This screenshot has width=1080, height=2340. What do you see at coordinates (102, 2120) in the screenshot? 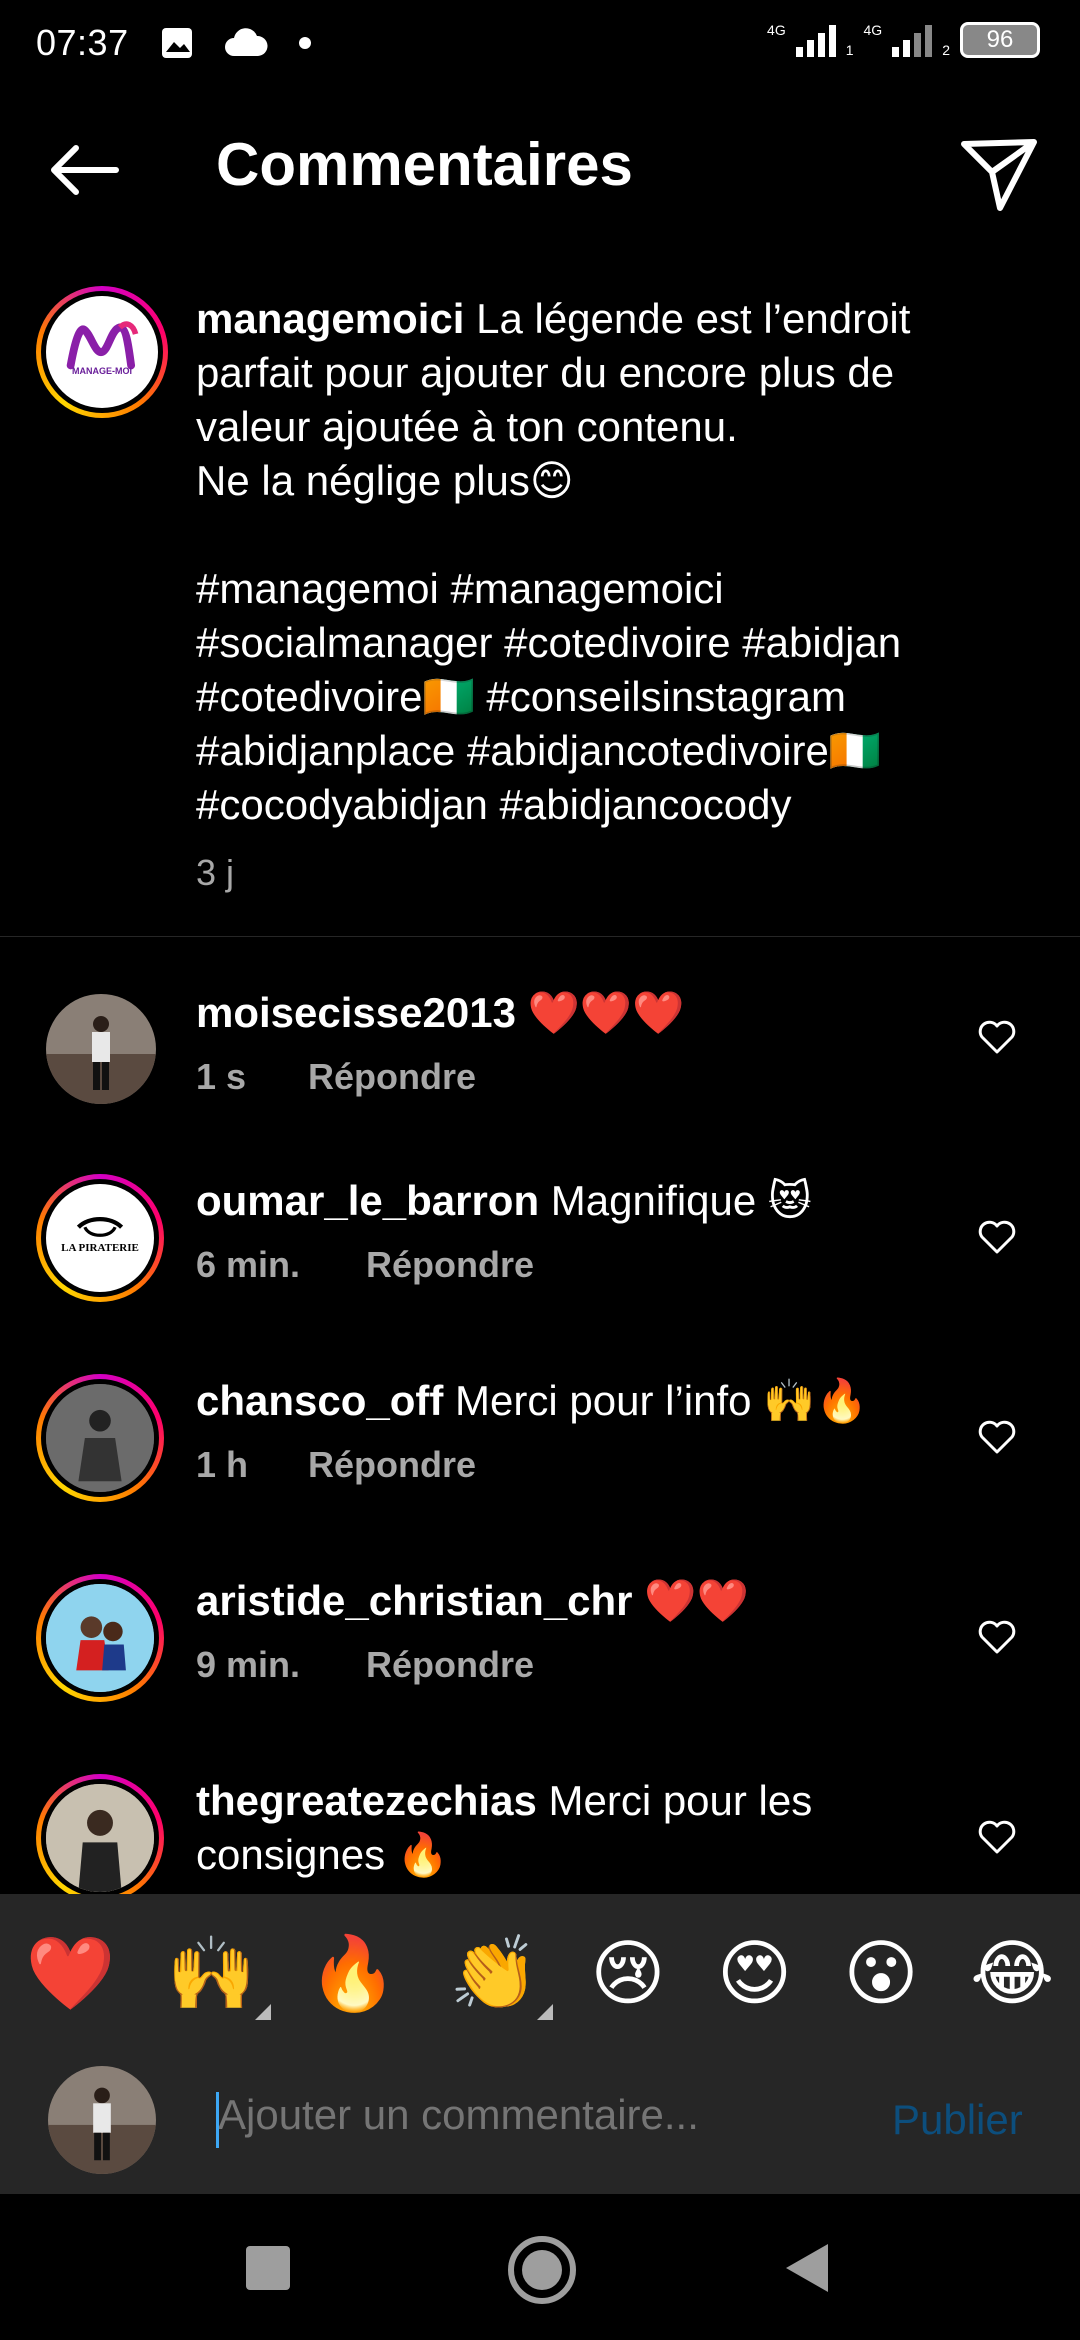
I see `own-avatar` at bounding box center [102, 2120].